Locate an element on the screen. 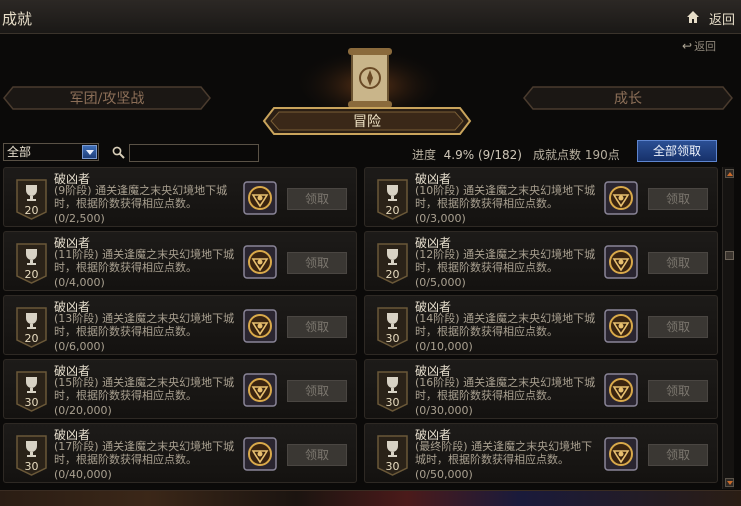 Image resolution: width=741 pixels, height=506 pixels. achievement-progress: (0/2,500) is located at coordinates (79, 218).